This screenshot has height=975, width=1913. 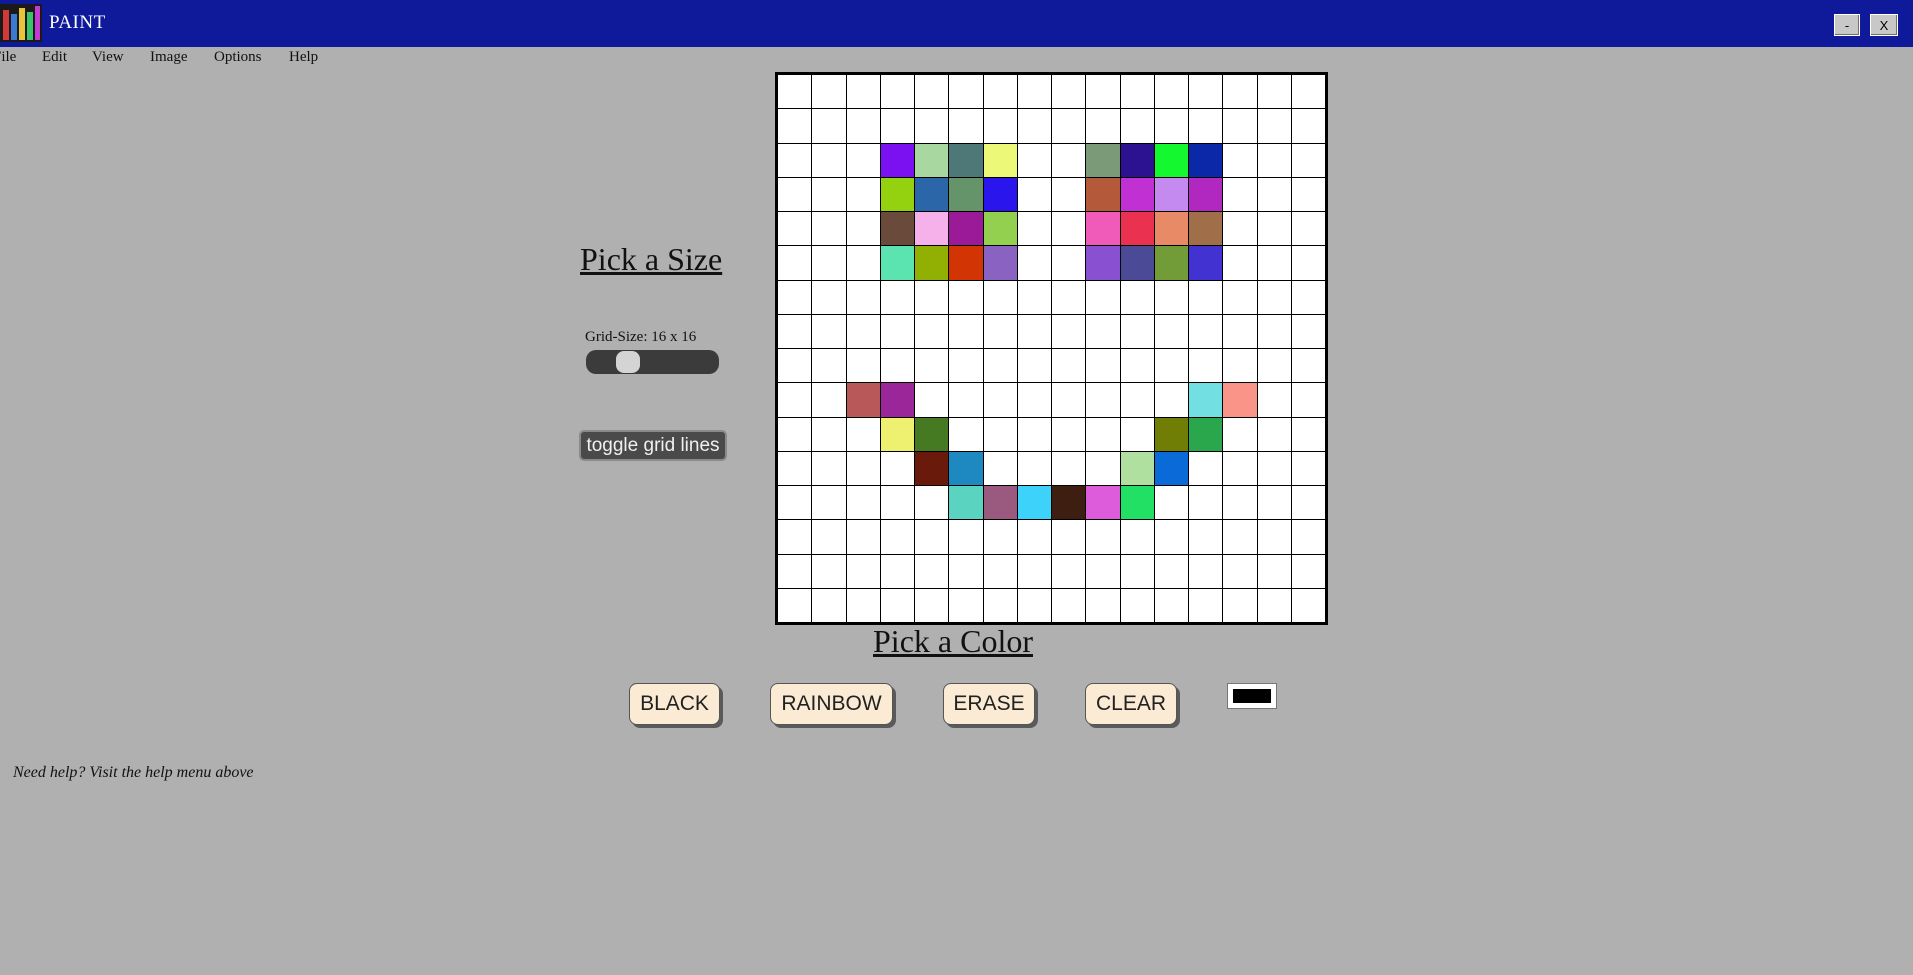 What do you see at coordinates (303, 57) in the screenshot?
I see `menu-help: Help` at bounding box center [303, 57].